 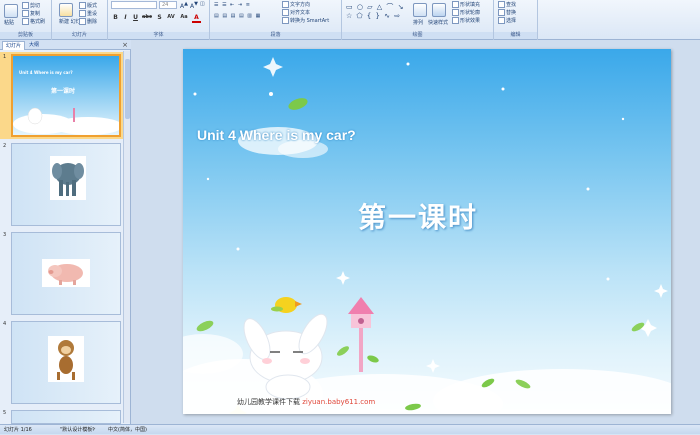 I want to click on slide-number: 1, so click(x=5, y=57).